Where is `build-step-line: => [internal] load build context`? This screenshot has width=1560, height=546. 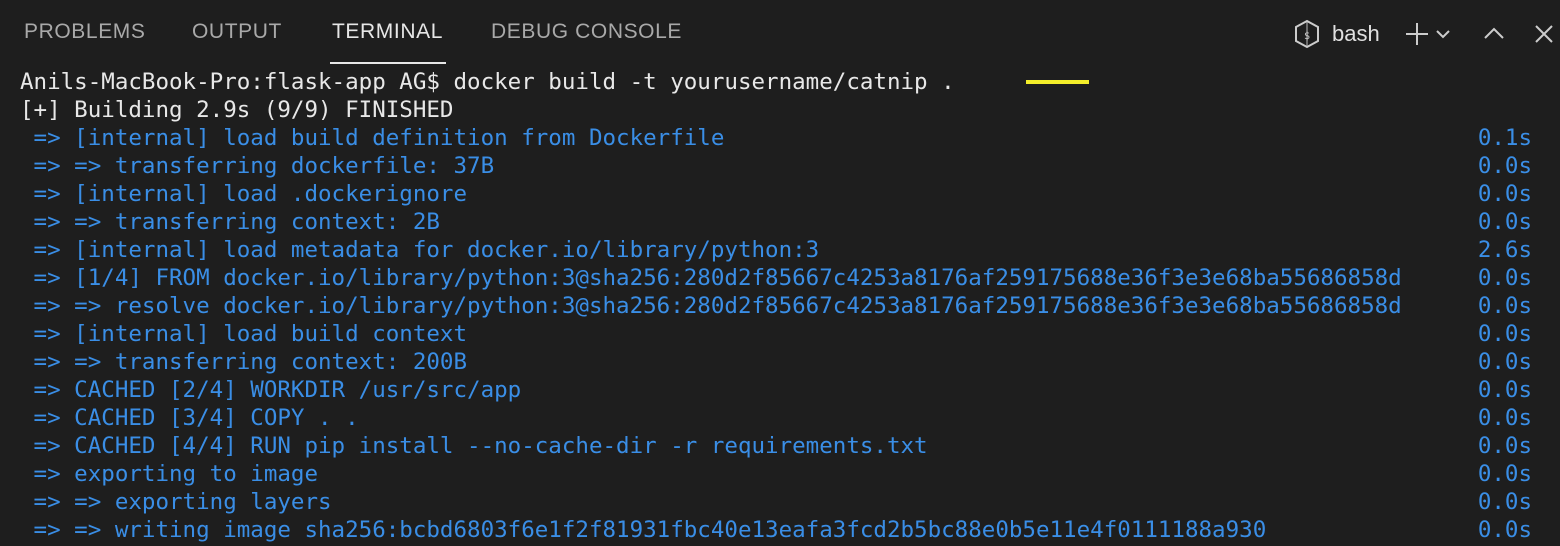 build-step-line: => [internal] load build context is located at coordinates (244, 334).